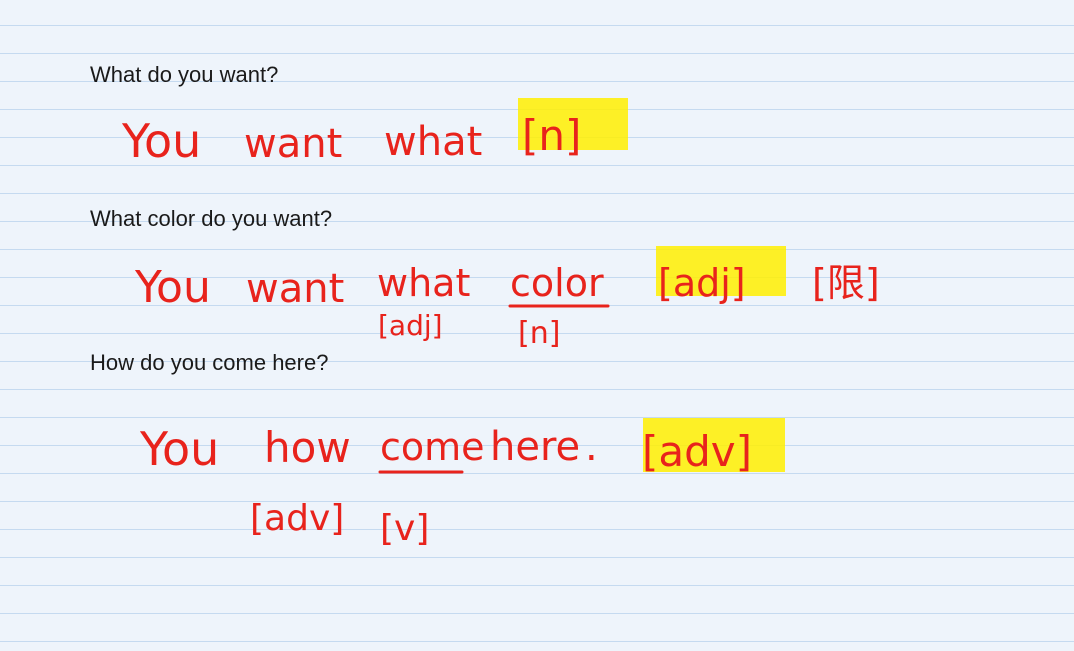  I want to click on answer-3-tag: [adv], so click(697, 451).